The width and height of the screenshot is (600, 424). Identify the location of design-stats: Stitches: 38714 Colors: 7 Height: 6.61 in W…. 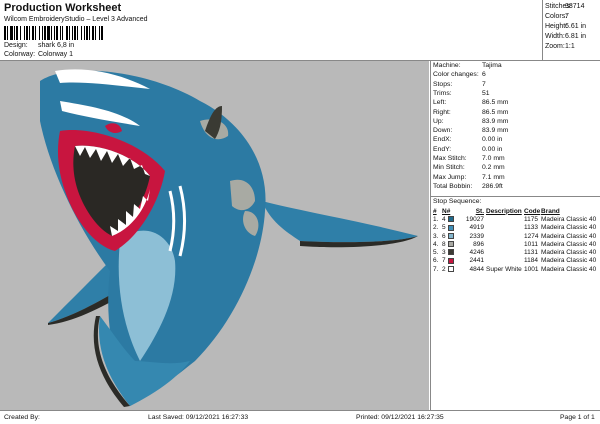
(572, 28).